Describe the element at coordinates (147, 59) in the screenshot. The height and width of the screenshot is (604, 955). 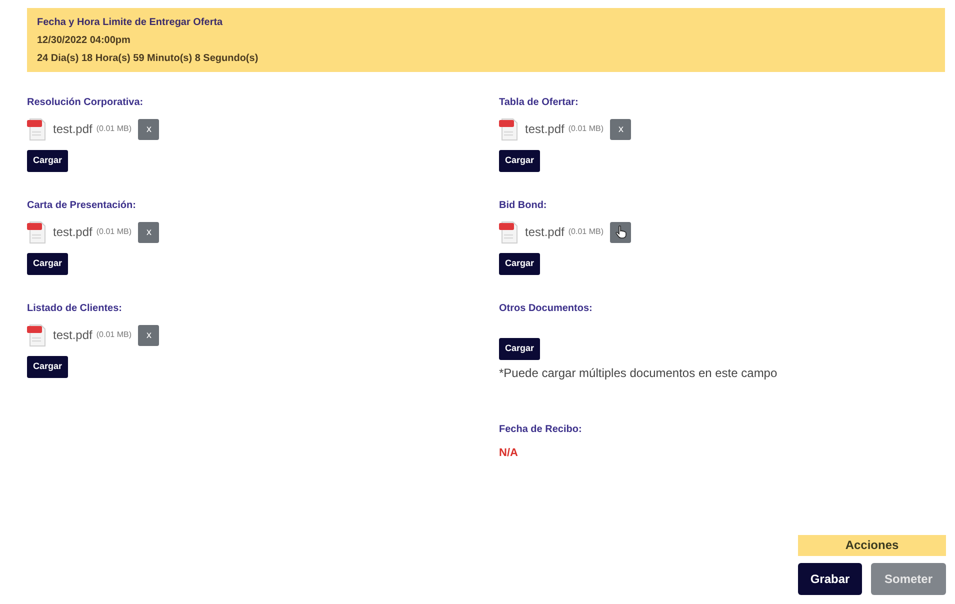
I see `countdown-text: 24 Dia(s) 18 Hora(s) 59 Minuto(s) 8 Segundo(s)` at that location.